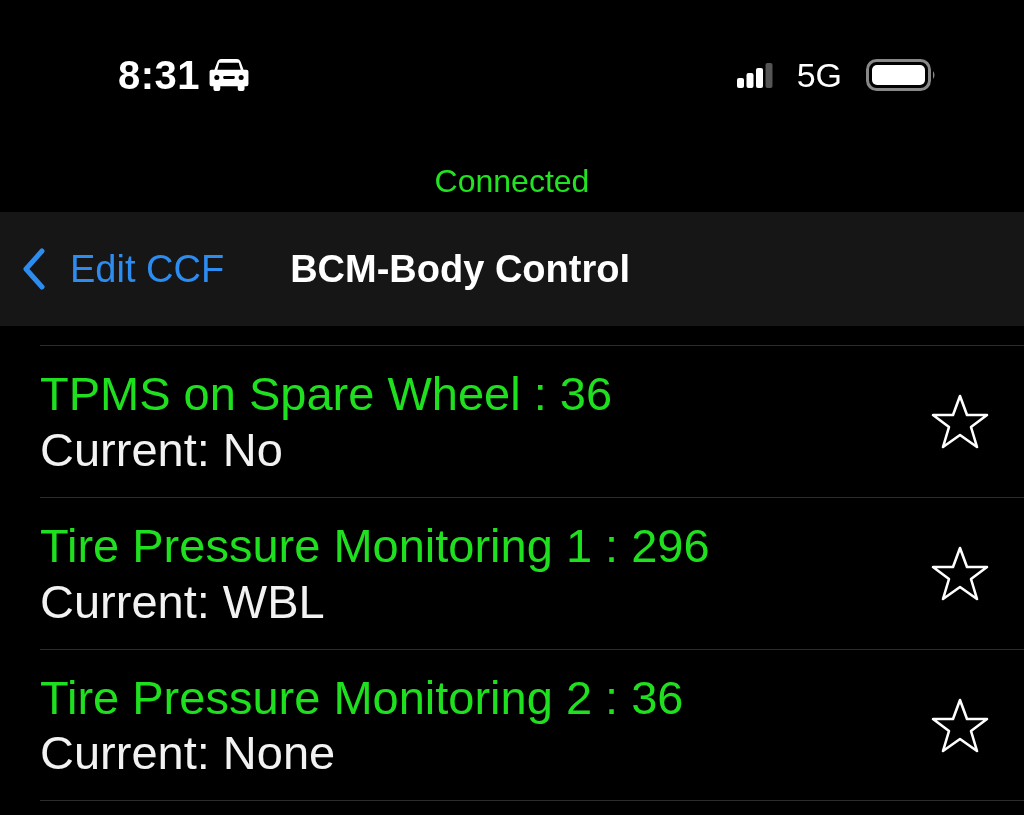 The height and width of the screenshot is (815, 1024). I want to click on setting-title: Tire Pressure Monitoring 2 : 36, so click(362, 697).